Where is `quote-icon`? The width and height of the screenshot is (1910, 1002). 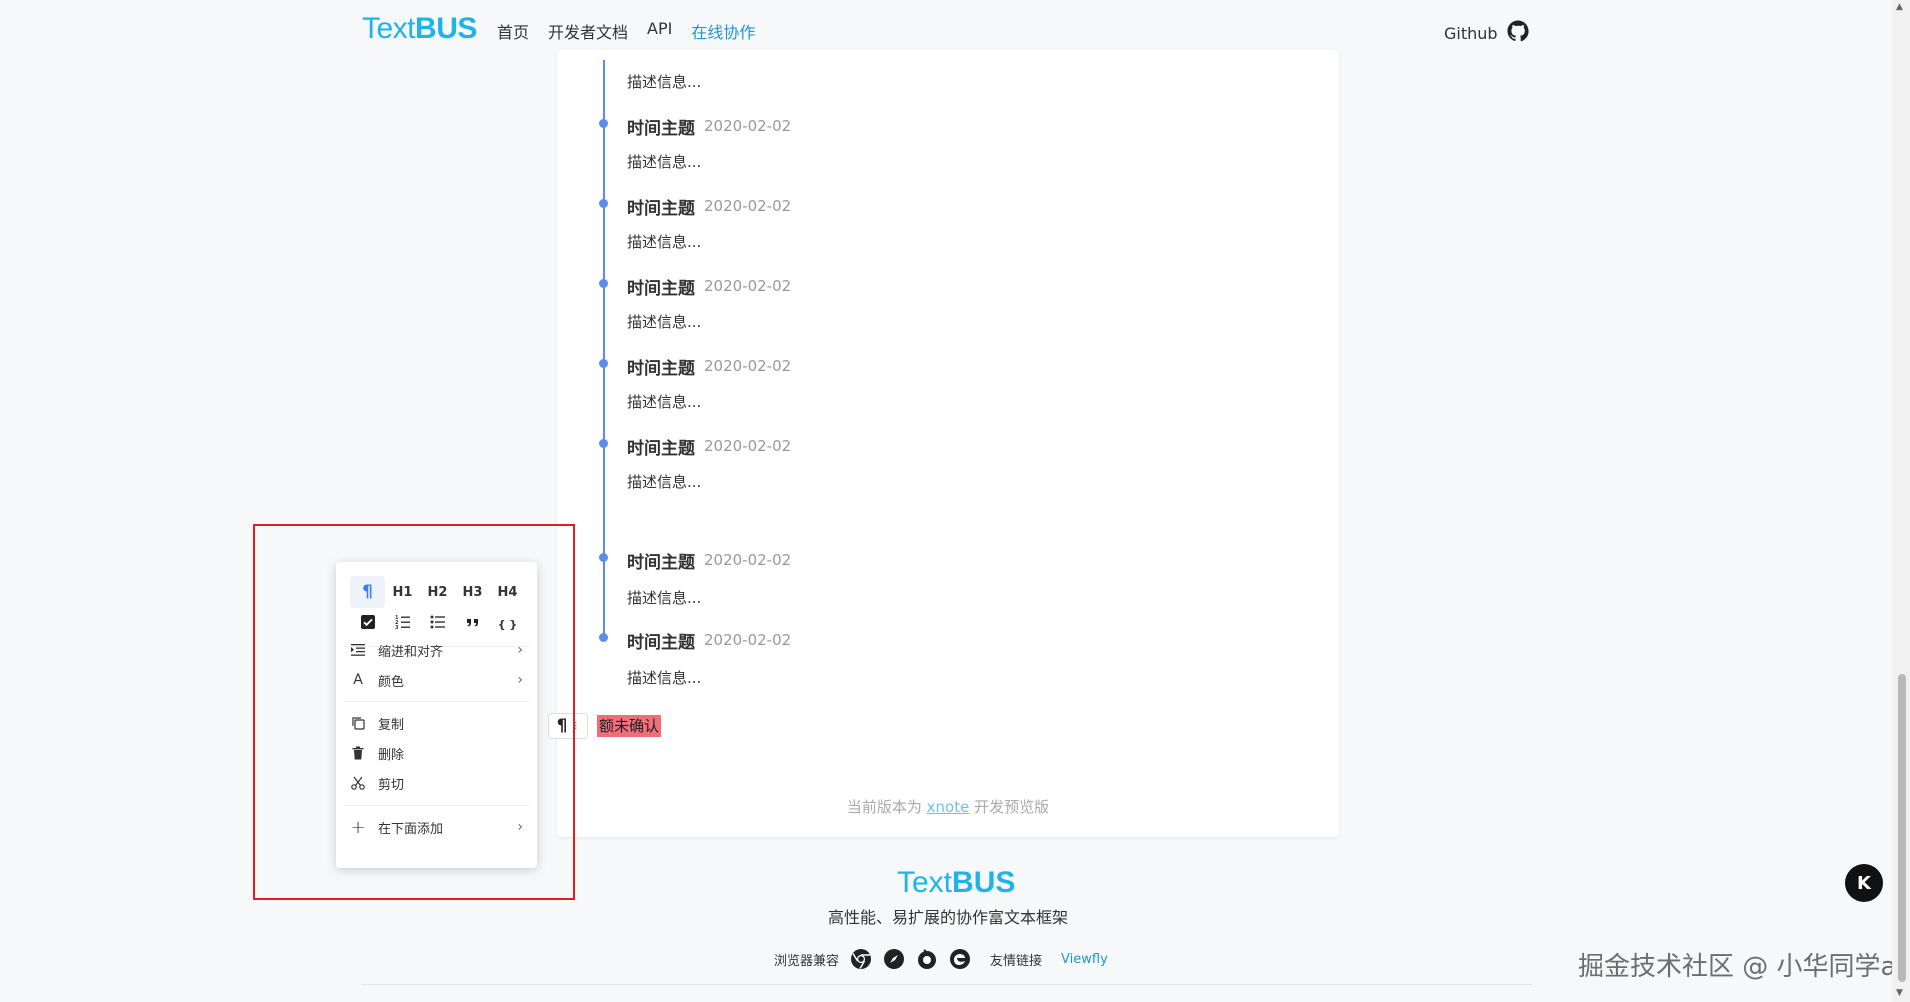 quote-icon is located at coordinates (473, 624).